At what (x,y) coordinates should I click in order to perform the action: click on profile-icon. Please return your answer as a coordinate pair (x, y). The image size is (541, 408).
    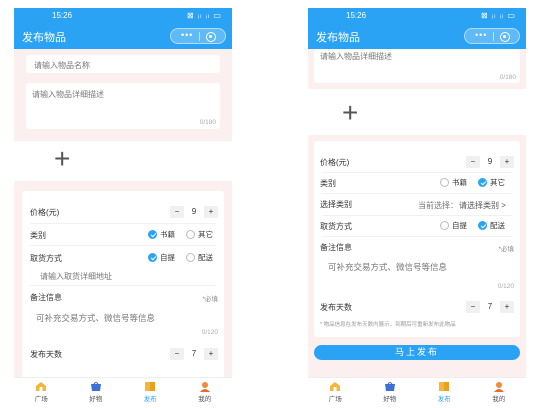
    Looking at the image, I should click on (204, 387).